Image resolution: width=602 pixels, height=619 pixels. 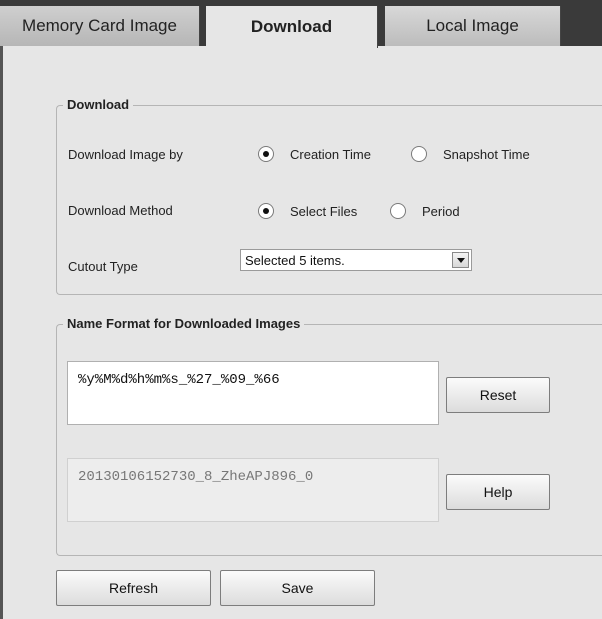 I want to click on tab-bar: Memory Card Image Download Local Image, so click(x=301, y=24).